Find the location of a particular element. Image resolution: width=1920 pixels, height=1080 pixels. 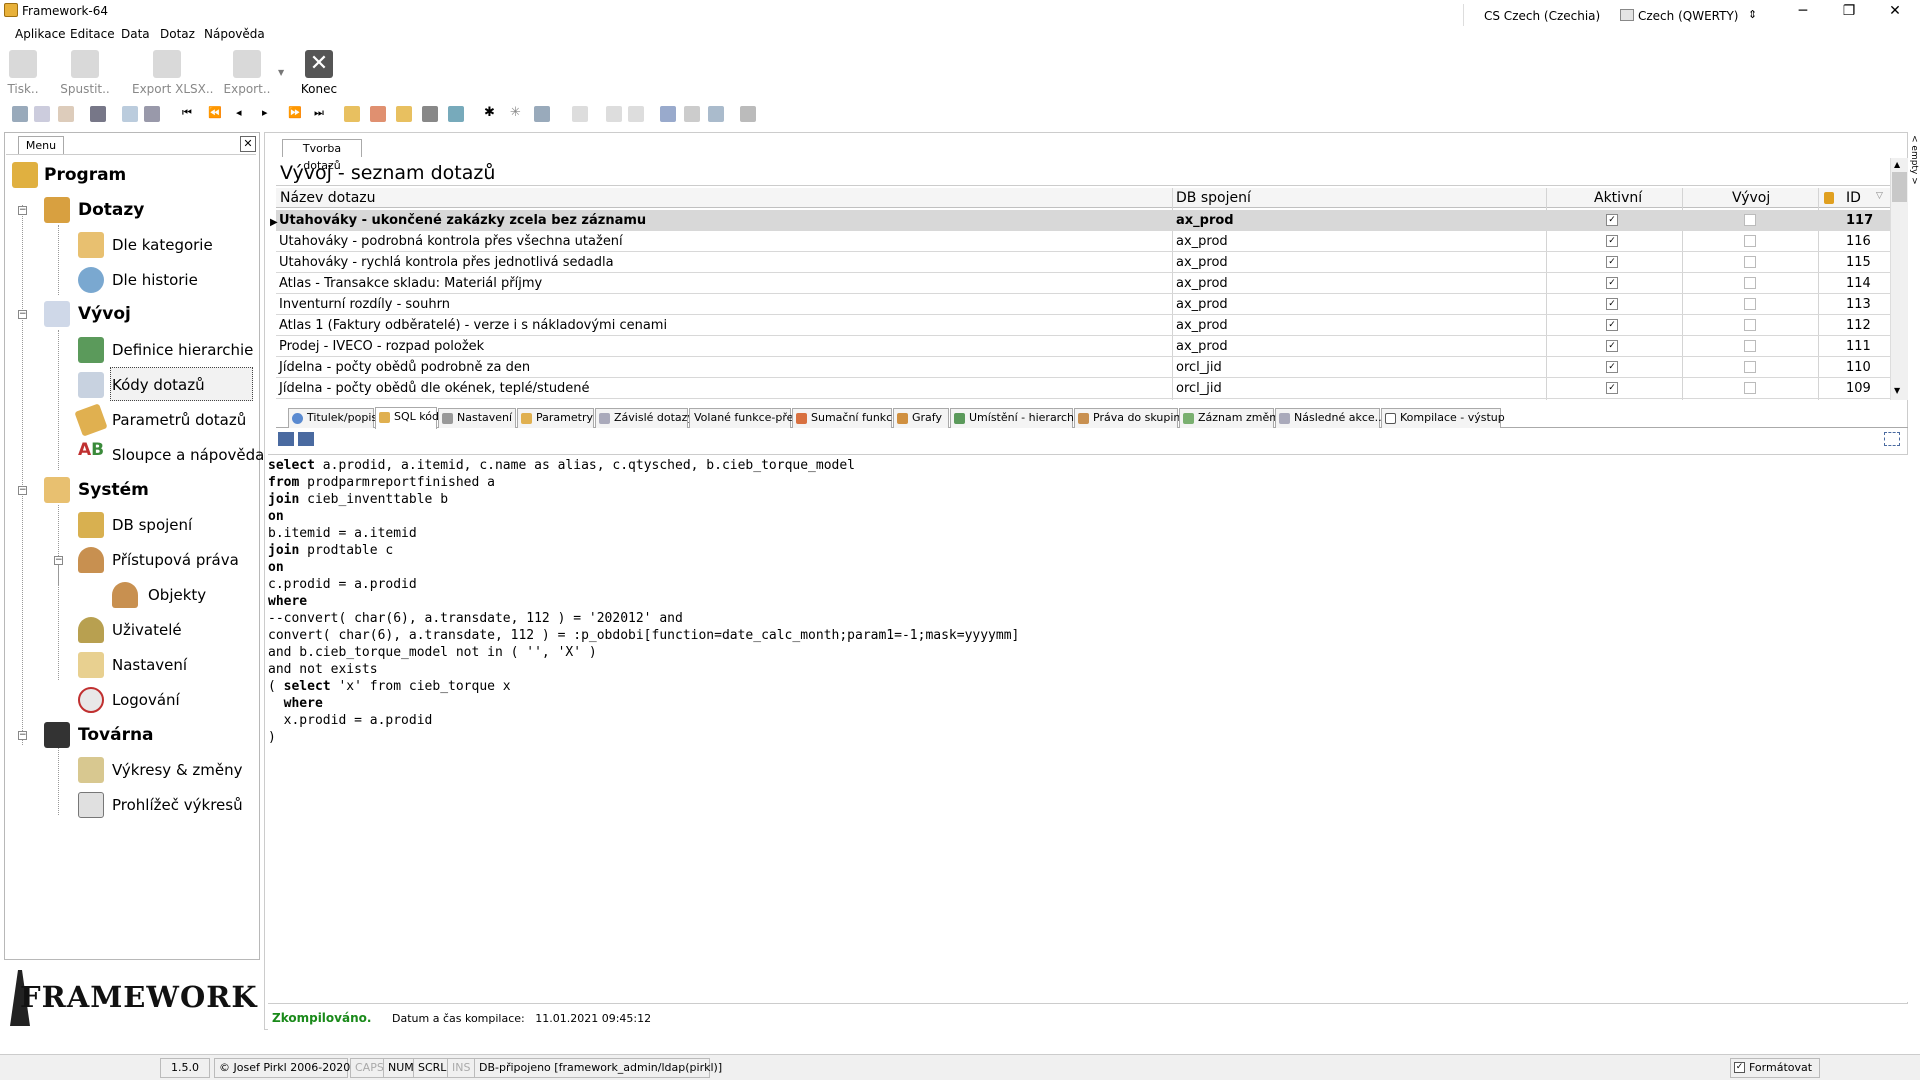

tree-tovarna: Továrna is located at coordinates (116, 735).